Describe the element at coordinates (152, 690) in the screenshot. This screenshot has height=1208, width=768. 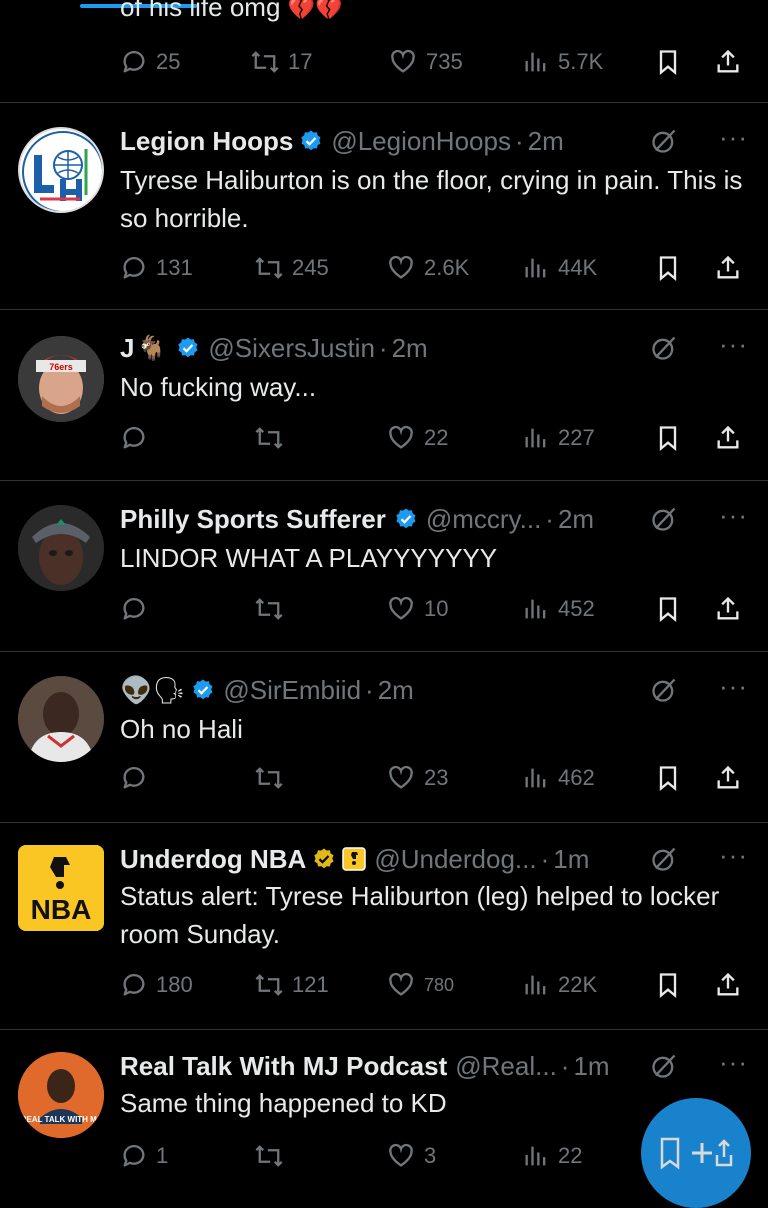
I see `alien-speaking-emoji: 👽🗣` at that location.